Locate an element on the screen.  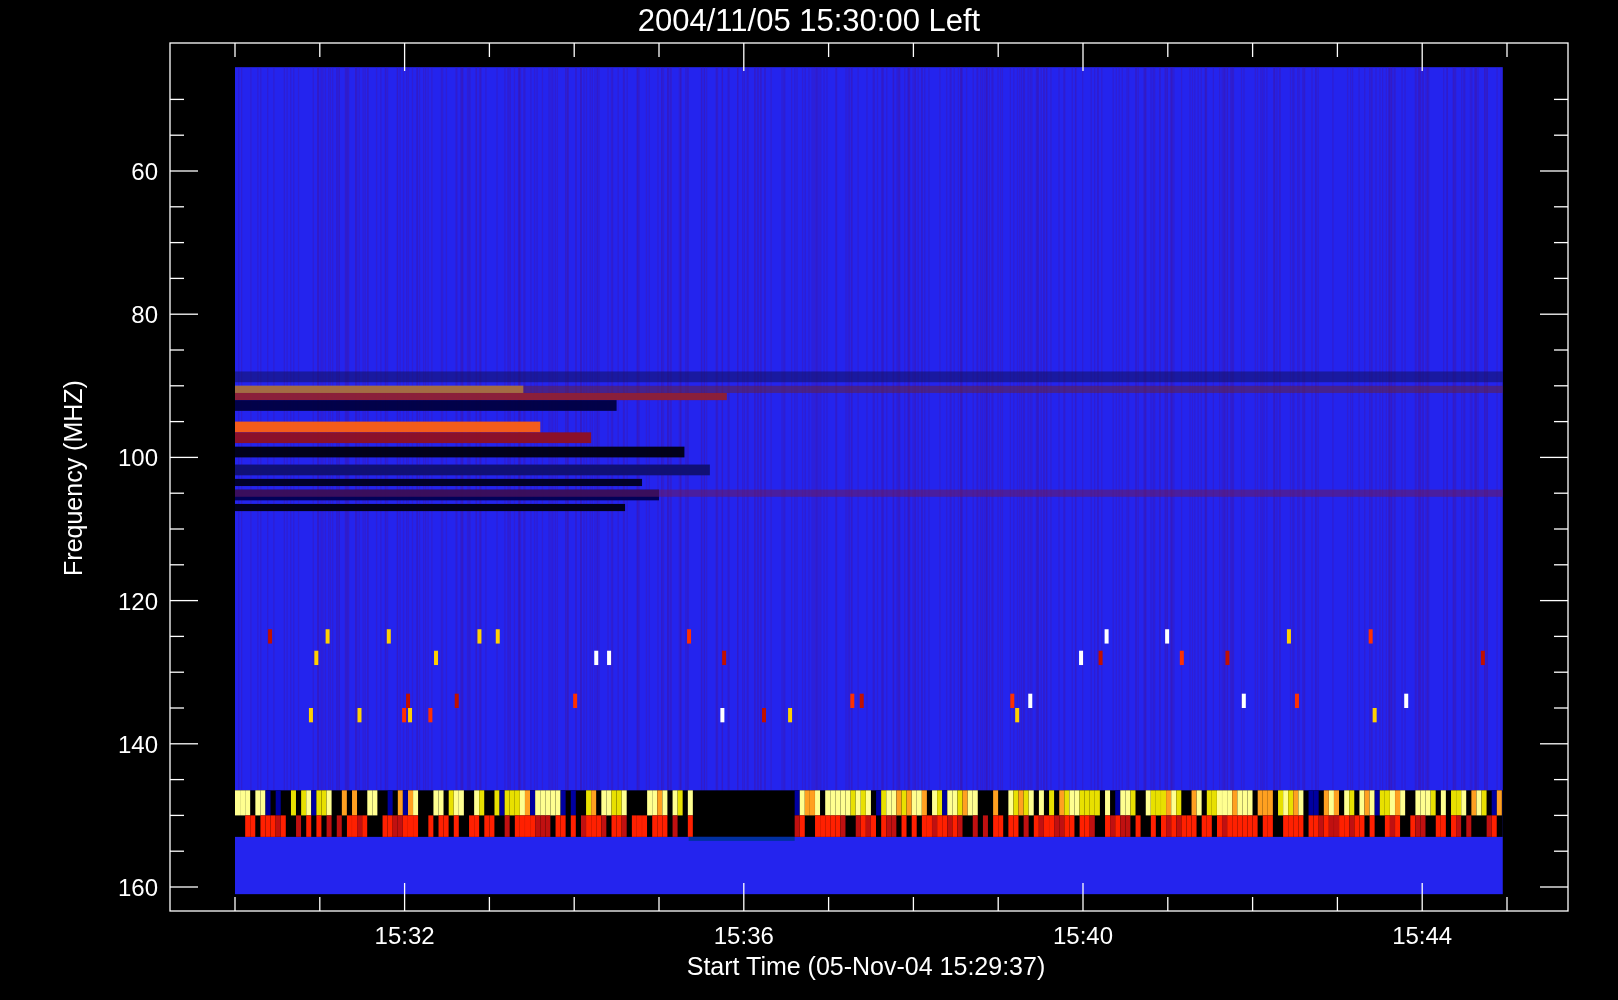
tick-label: 100 is located at coordinates (137, 458).